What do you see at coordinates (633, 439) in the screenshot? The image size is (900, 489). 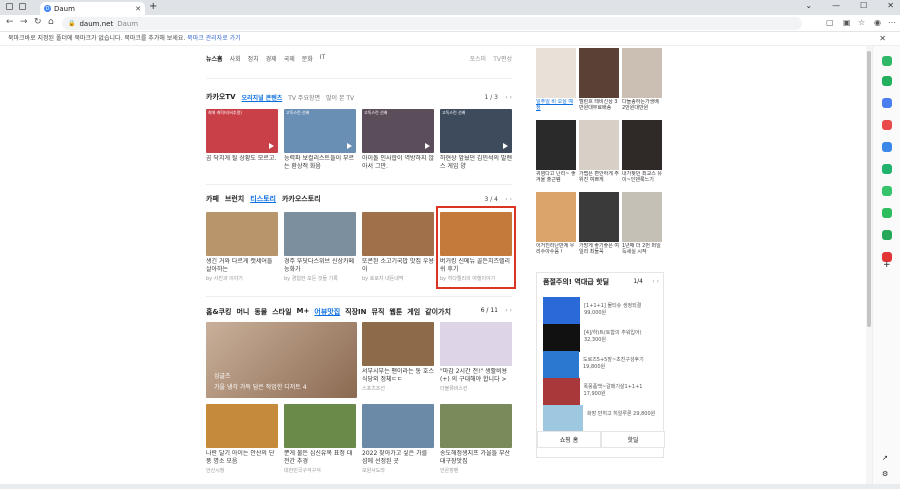 I see `hot-deal-tab: 핫딜` at bounding box center [633, 439].